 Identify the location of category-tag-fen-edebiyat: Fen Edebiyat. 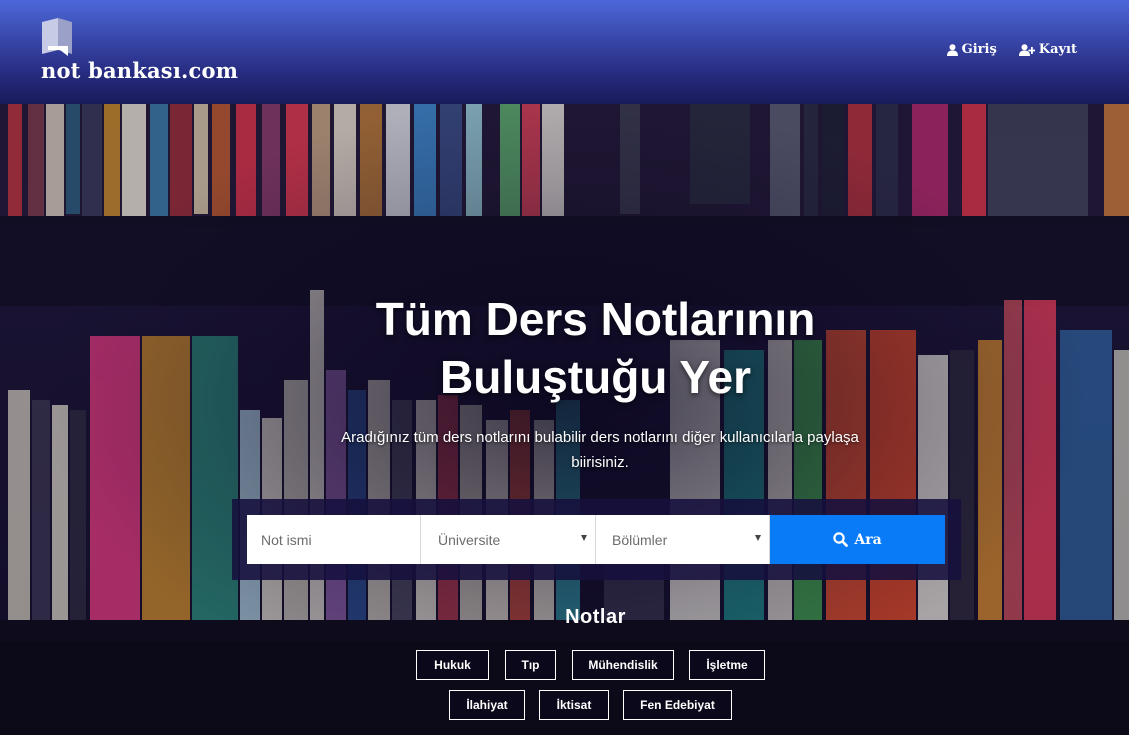
(677, 705).